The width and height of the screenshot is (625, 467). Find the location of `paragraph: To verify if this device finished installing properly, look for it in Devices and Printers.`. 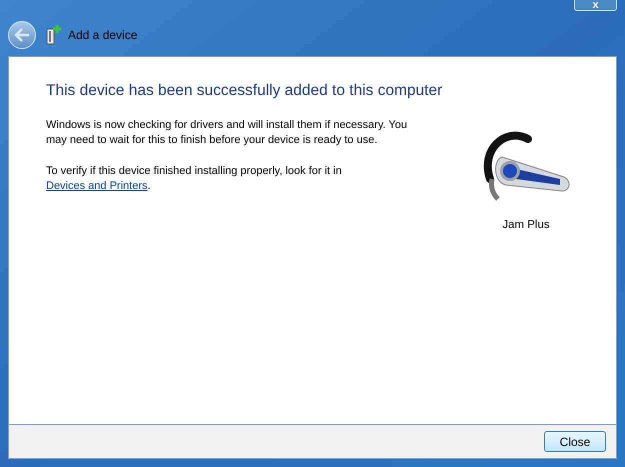

paragraph: To verify if this device finished installing properly, look for it in Devices and Printers. is located at coordinates (194, 179).